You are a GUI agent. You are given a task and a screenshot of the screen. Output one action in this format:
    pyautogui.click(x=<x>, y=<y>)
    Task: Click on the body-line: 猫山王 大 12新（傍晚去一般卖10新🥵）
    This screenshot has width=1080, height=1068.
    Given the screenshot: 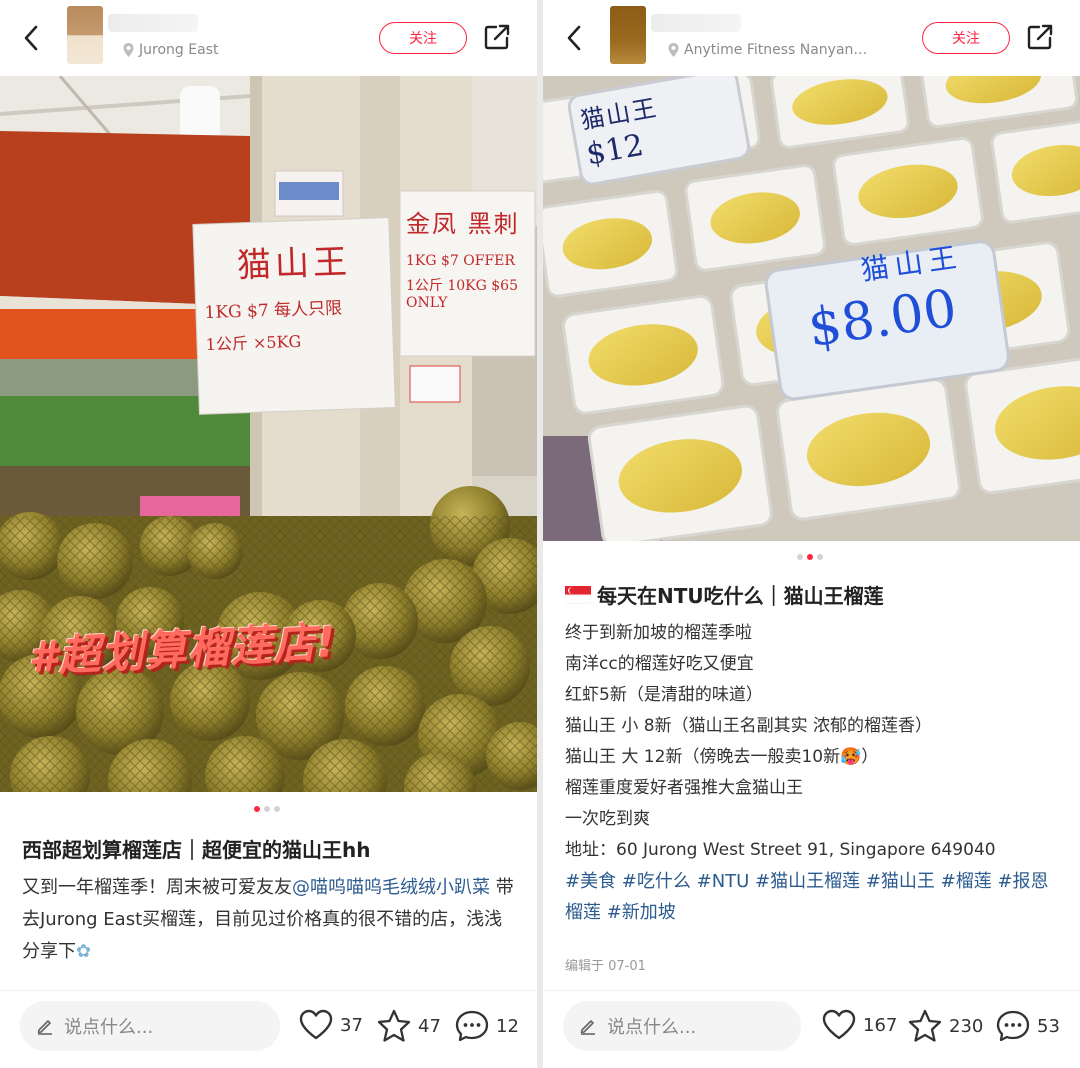 What is the action you would take?
    pyautogui.click(x=722, y=757)
    